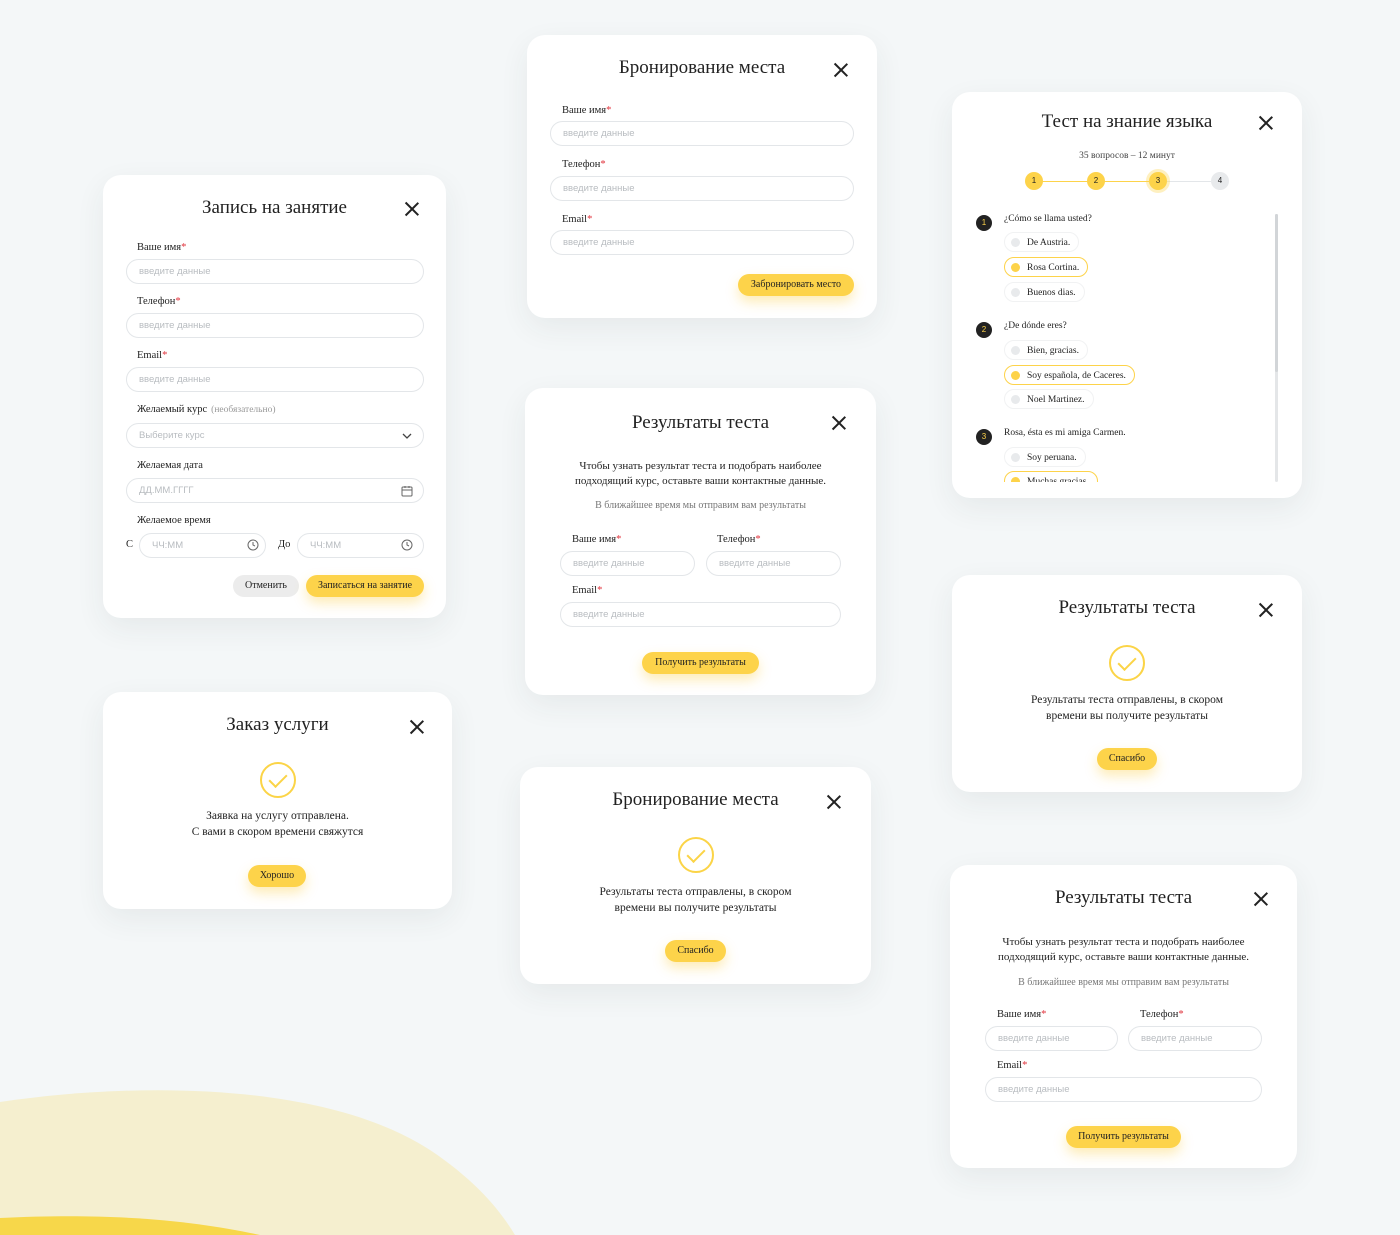  Describe the element at coordinates (277, 816) in the screenshot. I see `success-message-line1: Заявка на услугу отправлена.` at that location.